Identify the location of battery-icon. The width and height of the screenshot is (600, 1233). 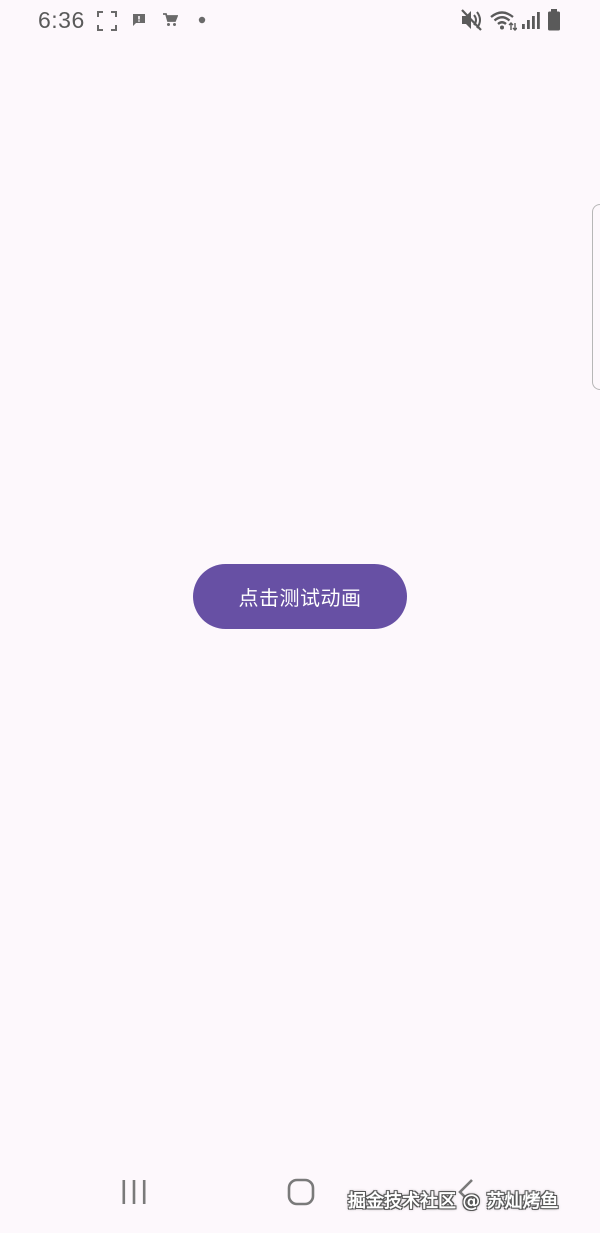
(554, 20).